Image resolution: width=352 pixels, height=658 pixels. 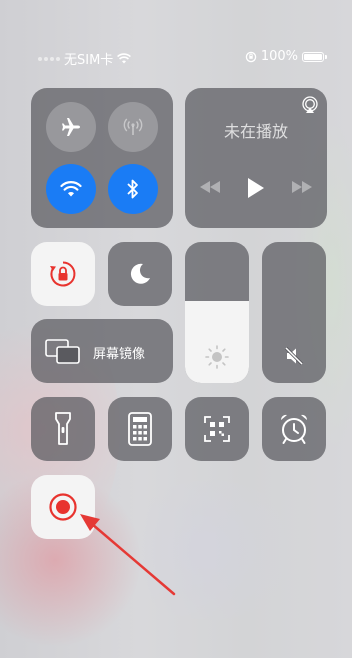 What do you see at coordinates (310, 105) in the screenshot?
I see `airplay-icon` at bounding box center [310, 105].